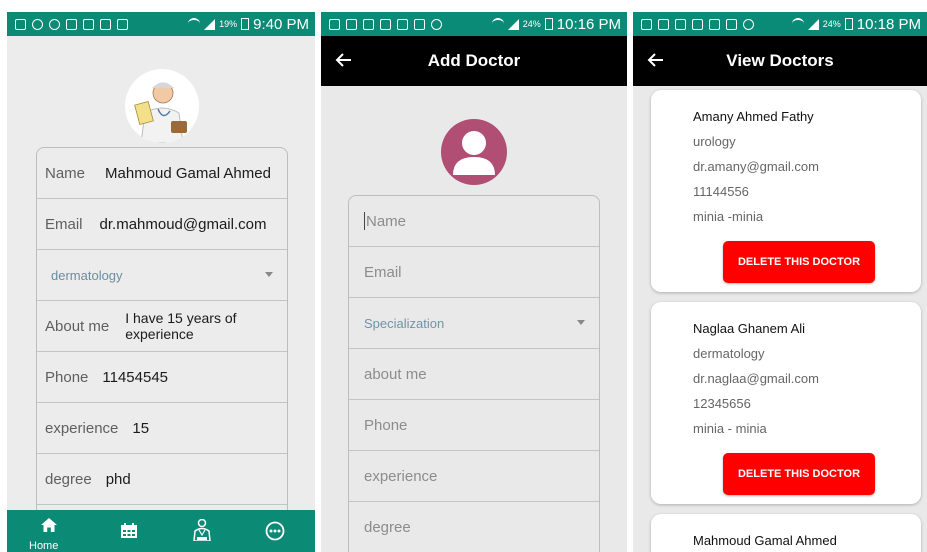 The width and height of the screenshot is (927, 552). Describe the element at coordinates (188, 173) in the screenshot. I see `name-value: Mahmoud Gamal Ahmed` at that location.